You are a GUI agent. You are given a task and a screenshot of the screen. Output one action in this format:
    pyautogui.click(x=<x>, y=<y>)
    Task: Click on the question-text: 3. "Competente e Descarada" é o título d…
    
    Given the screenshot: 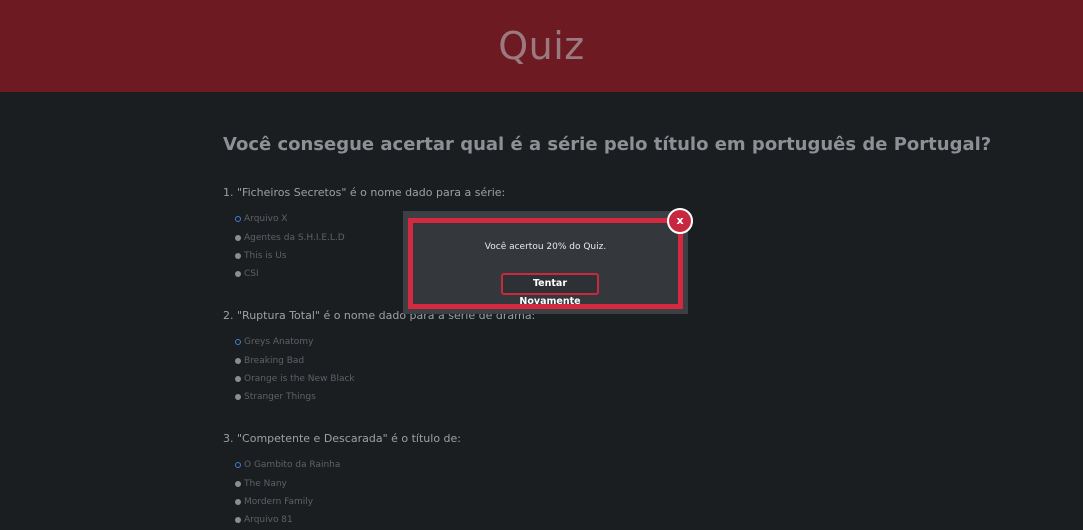 What is the action you would take?
    pyautogui.click(x=342, y=438)
    